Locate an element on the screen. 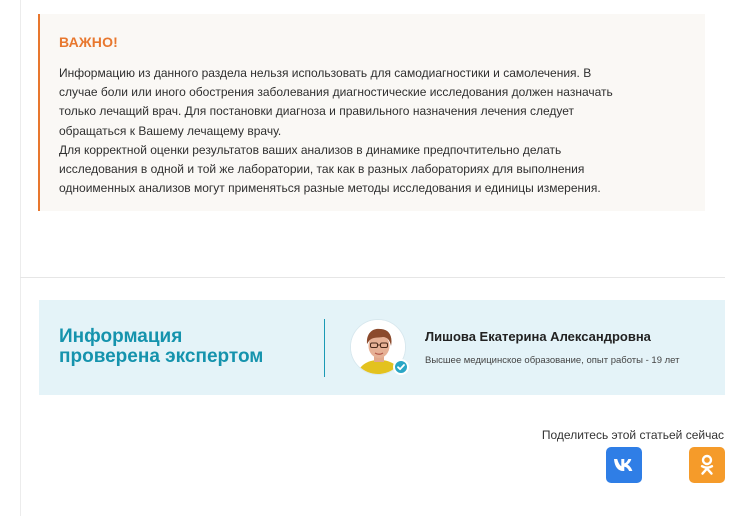 This screenshot has height=516, width=751. check-badge-icon is located at coordinates (401, 367).